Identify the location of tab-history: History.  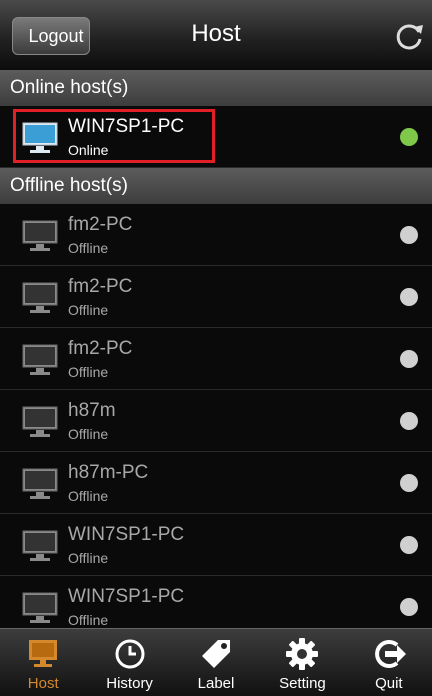
(129, 662).